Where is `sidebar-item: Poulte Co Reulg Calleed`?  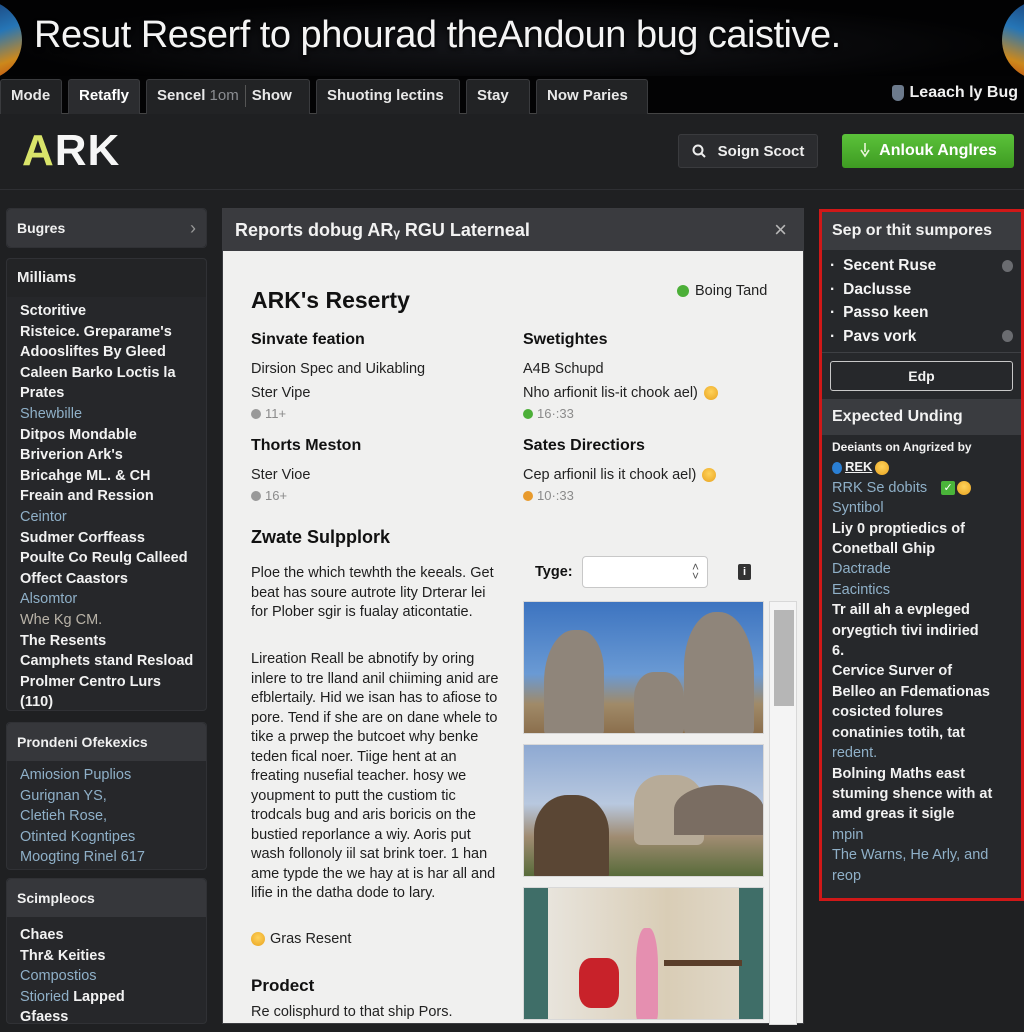
sidebar-item: Poulte Co Reulg Calleed is located at coordinates (106, 558).